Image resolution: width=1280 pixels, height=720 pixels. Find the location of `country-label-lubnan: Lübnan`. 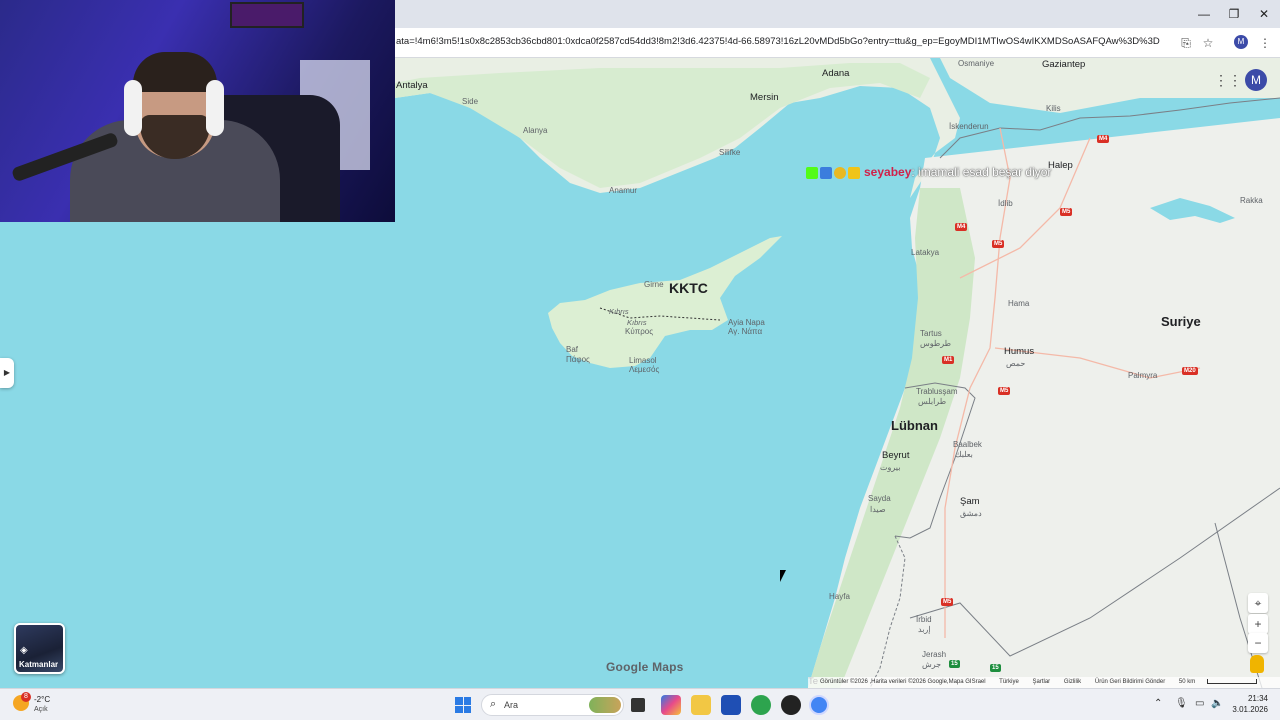

country-label-lubnan: Lübnan is located at coordinates (914, 425).